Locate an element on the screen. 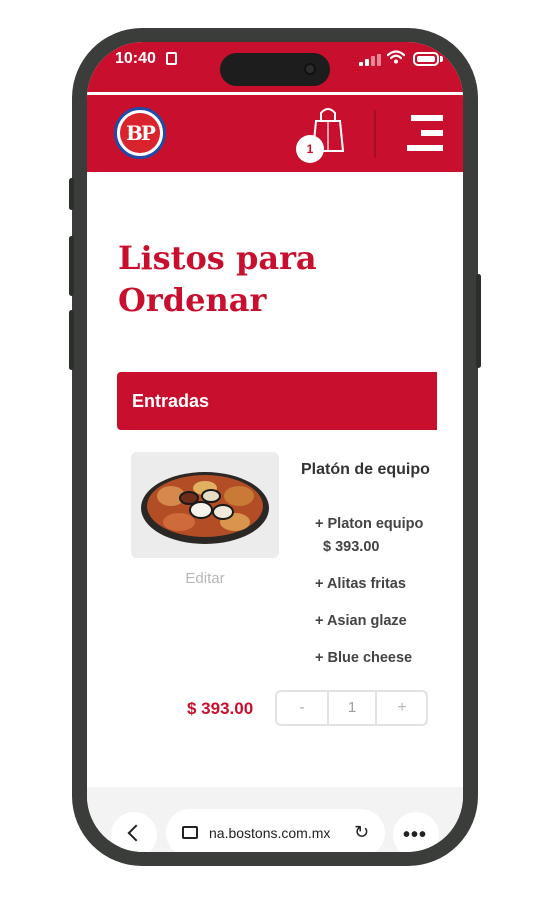 This screenshot has width=536, height=920. battery-tip is located at coordinates (441, 59).